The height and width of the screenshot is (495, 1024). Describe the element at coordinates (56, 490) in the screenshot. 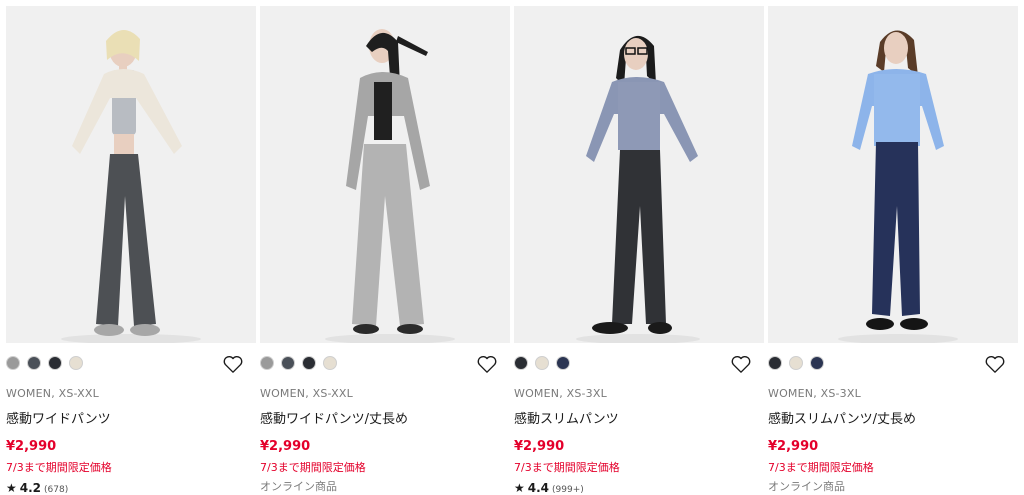

I see `rating-count: (678)` at that location.